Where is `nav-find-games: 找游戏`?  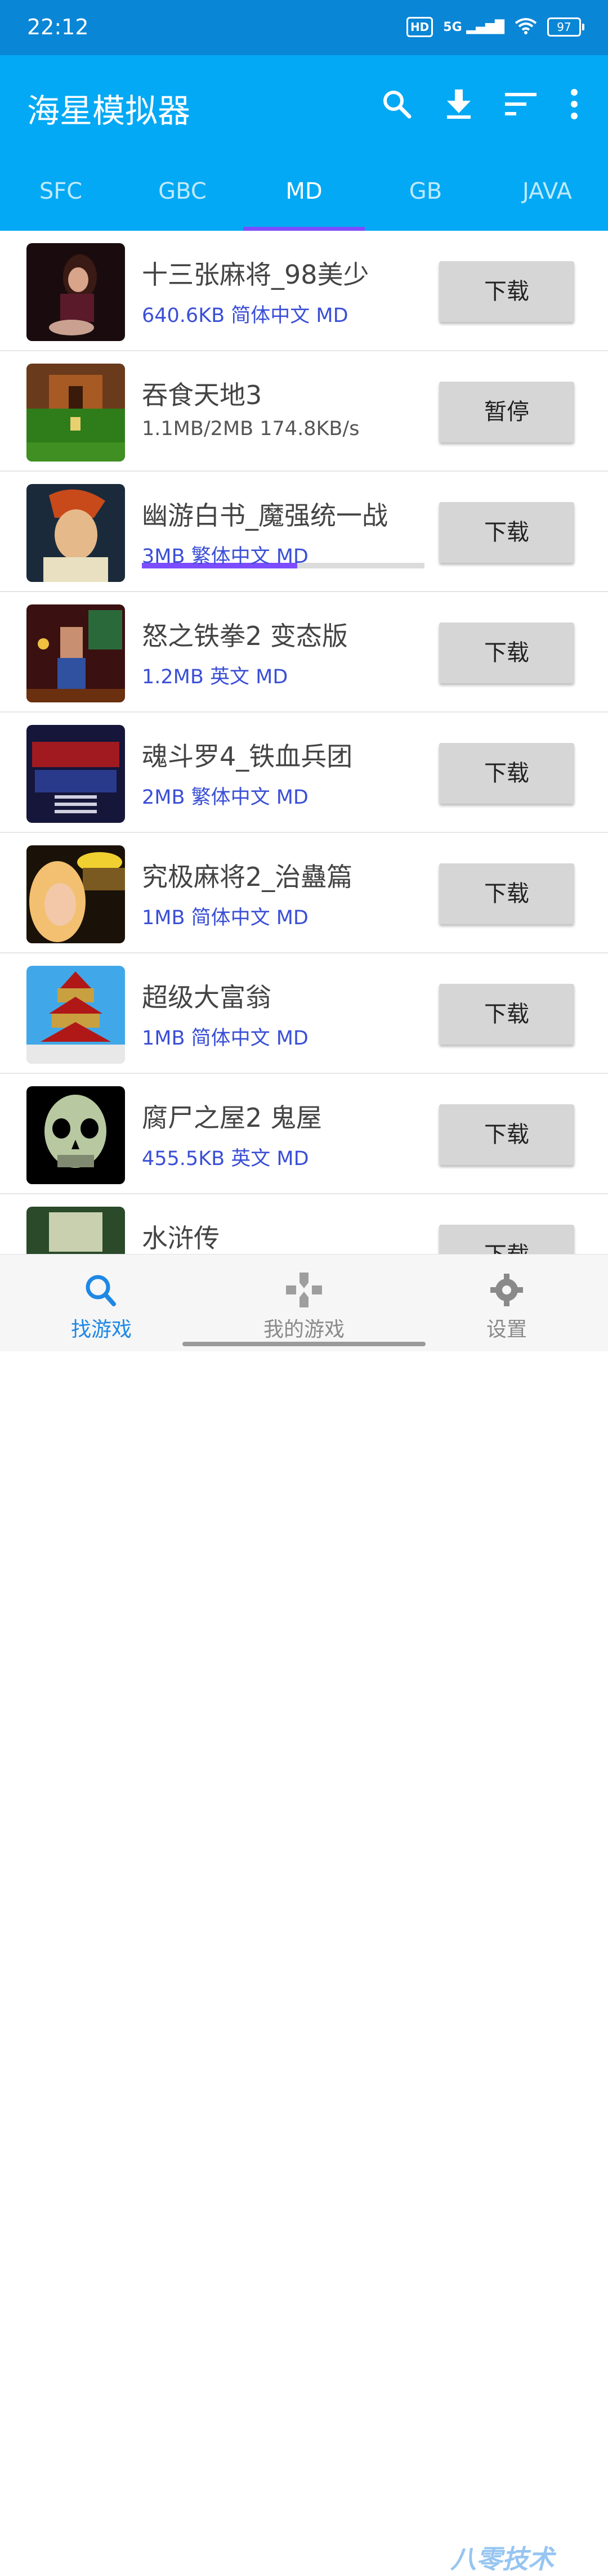 nav-find-games: 找游戏 is located at coordinates (102, 1303).